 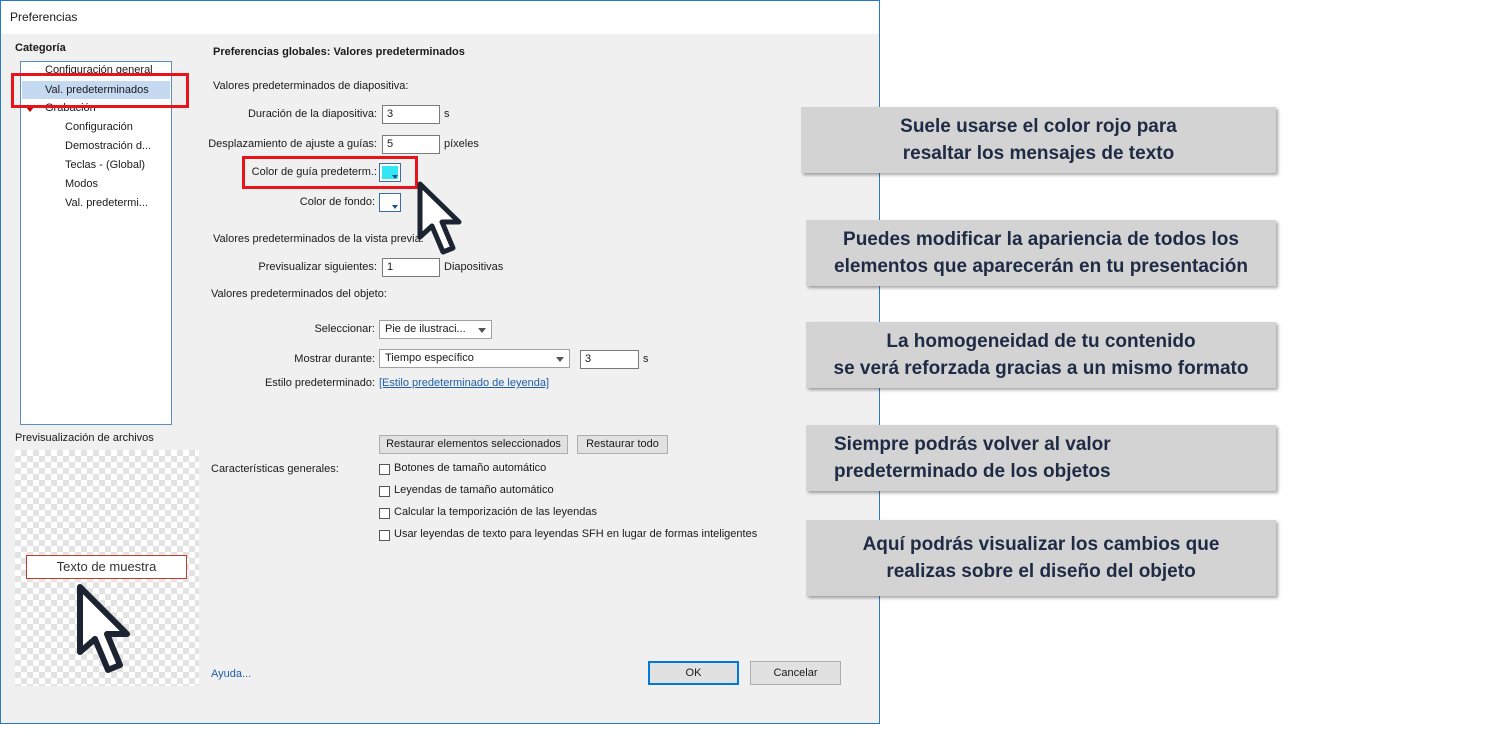 I want to click on snap-offset-unit: píxeles, so click(x=461, y=144).